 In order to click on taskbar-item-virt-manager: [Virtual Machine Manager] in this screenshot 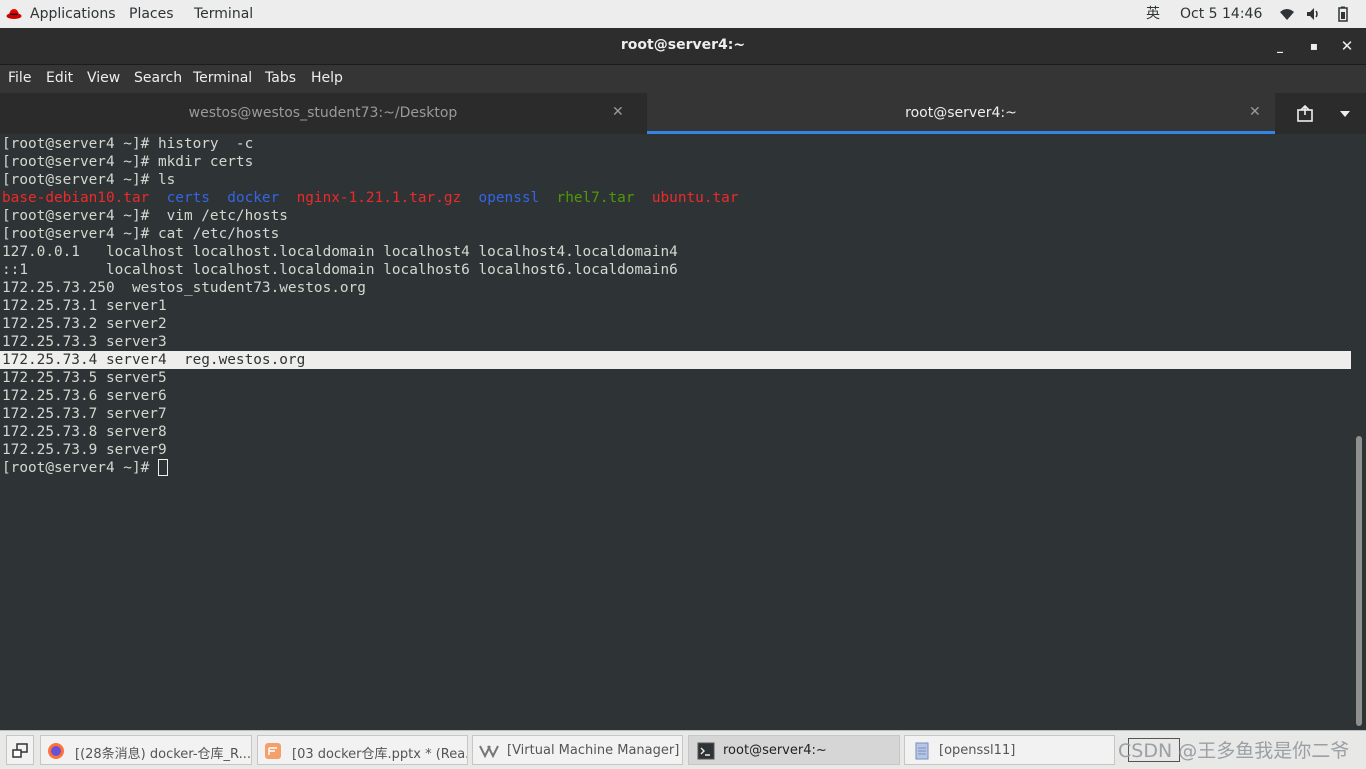, I will do `click(577, 750)`.